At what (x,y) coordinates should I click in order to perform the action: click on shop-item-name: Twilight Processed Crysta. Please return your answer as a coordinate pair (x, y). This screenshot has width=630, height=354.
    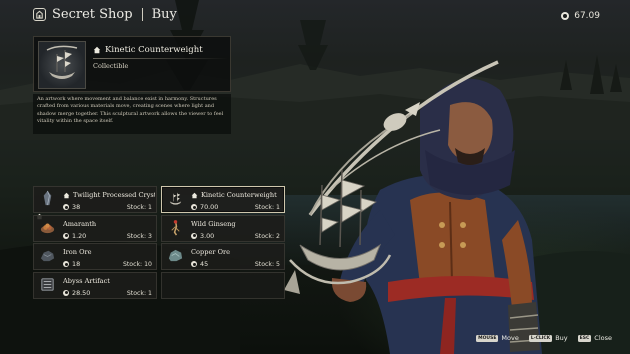
    Looking at the image, I should click on (109, 195).